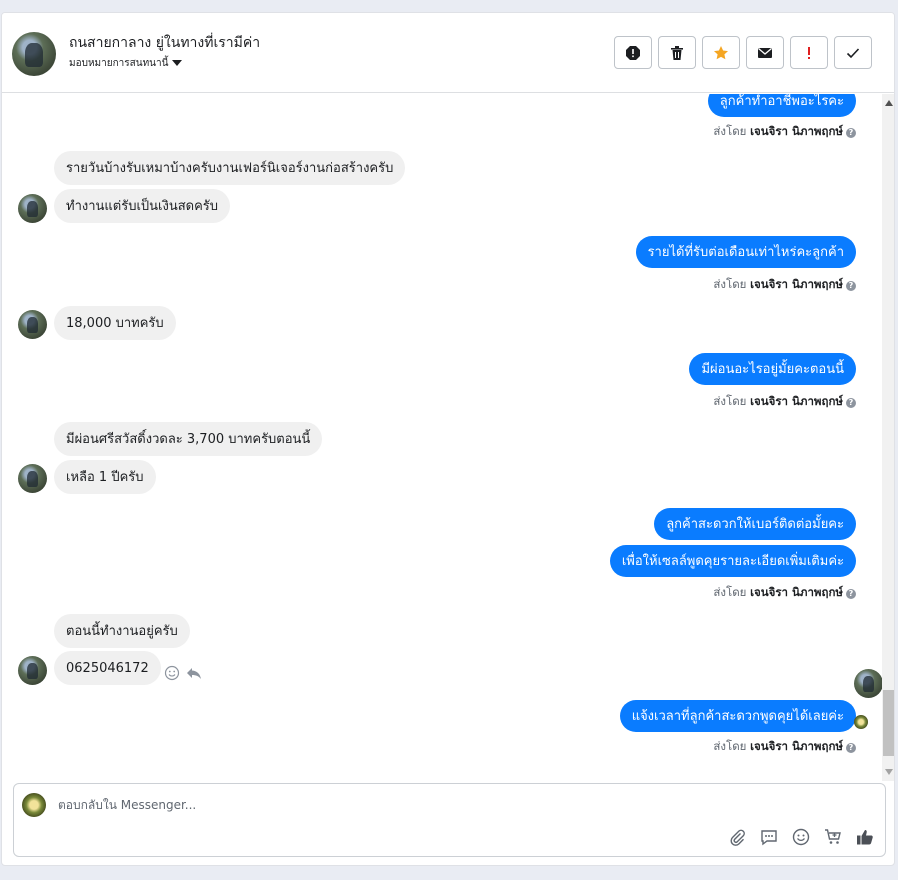 The height and width of the screenshot is (880, 898). I want to click on outgoing-message: แจ้งเวลาที่ลูกค้าสะดวกพูดคุยได้เลยค่ะ, so click(737, 716).